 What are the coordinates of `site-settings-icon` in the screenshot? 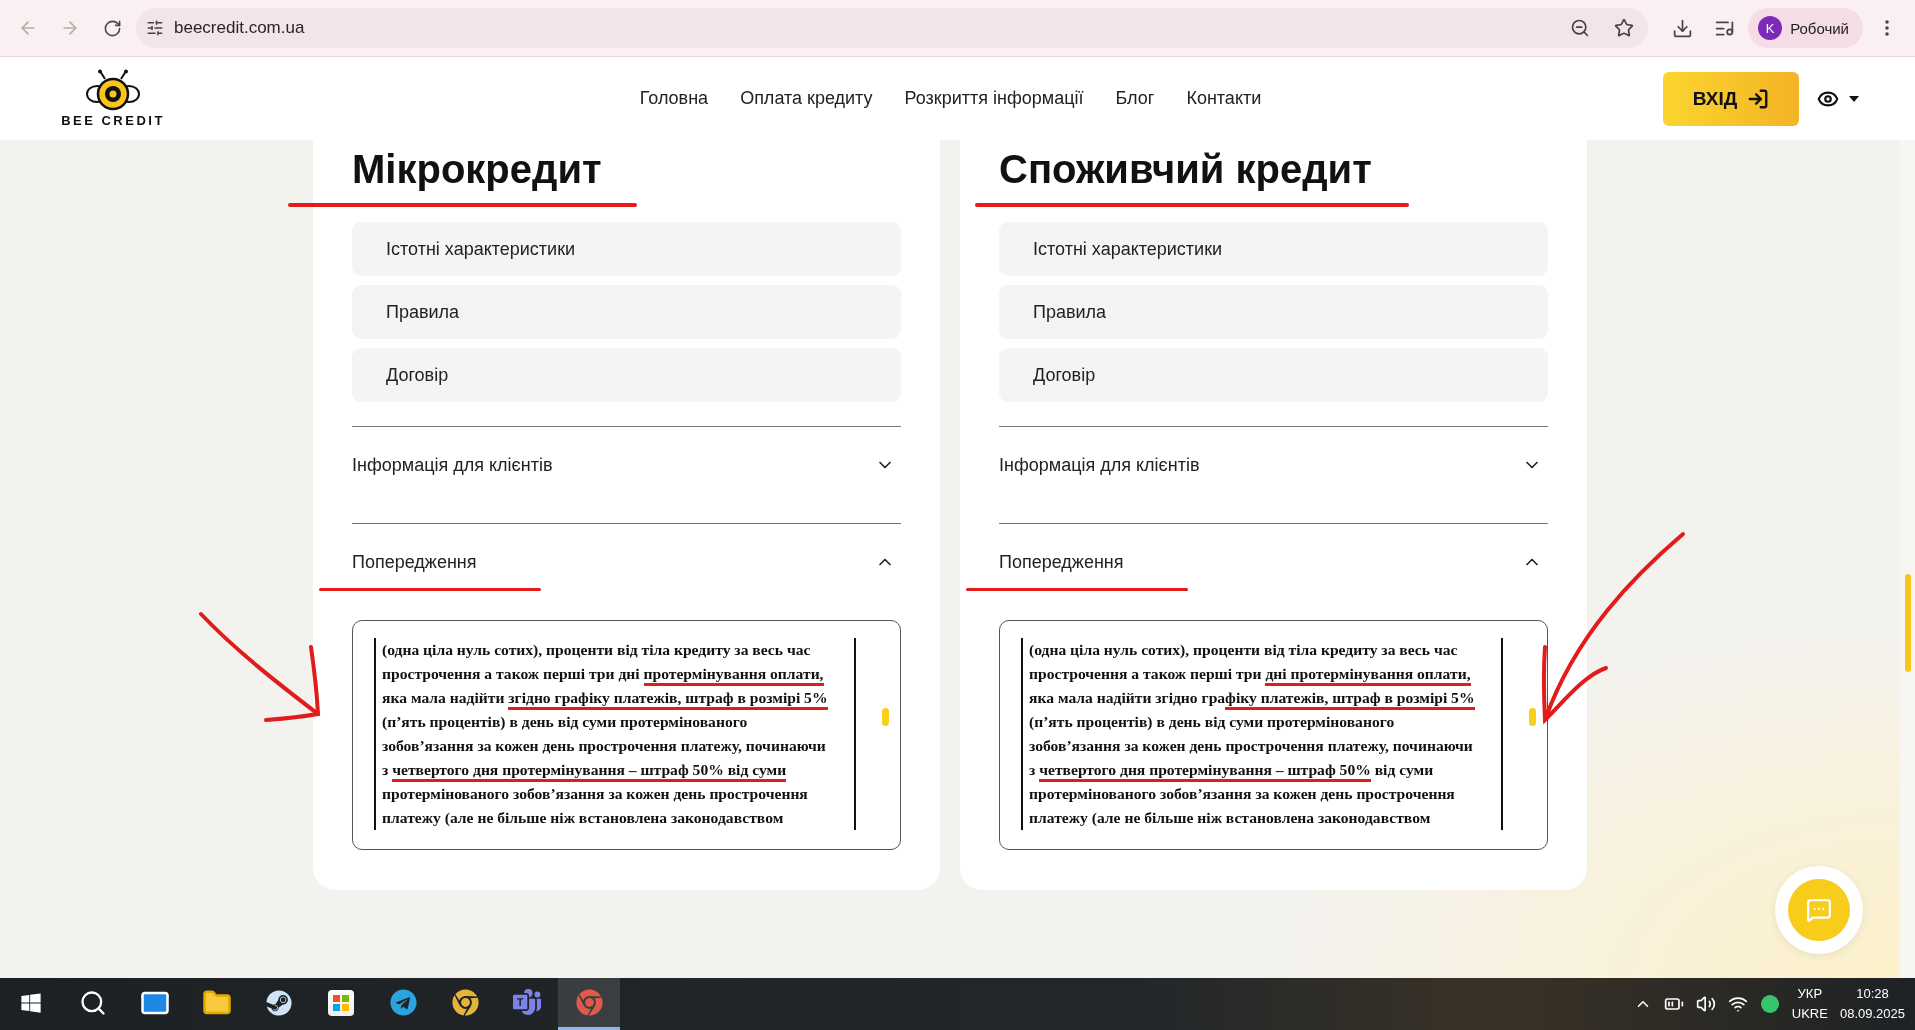 It's located at (155, 28).